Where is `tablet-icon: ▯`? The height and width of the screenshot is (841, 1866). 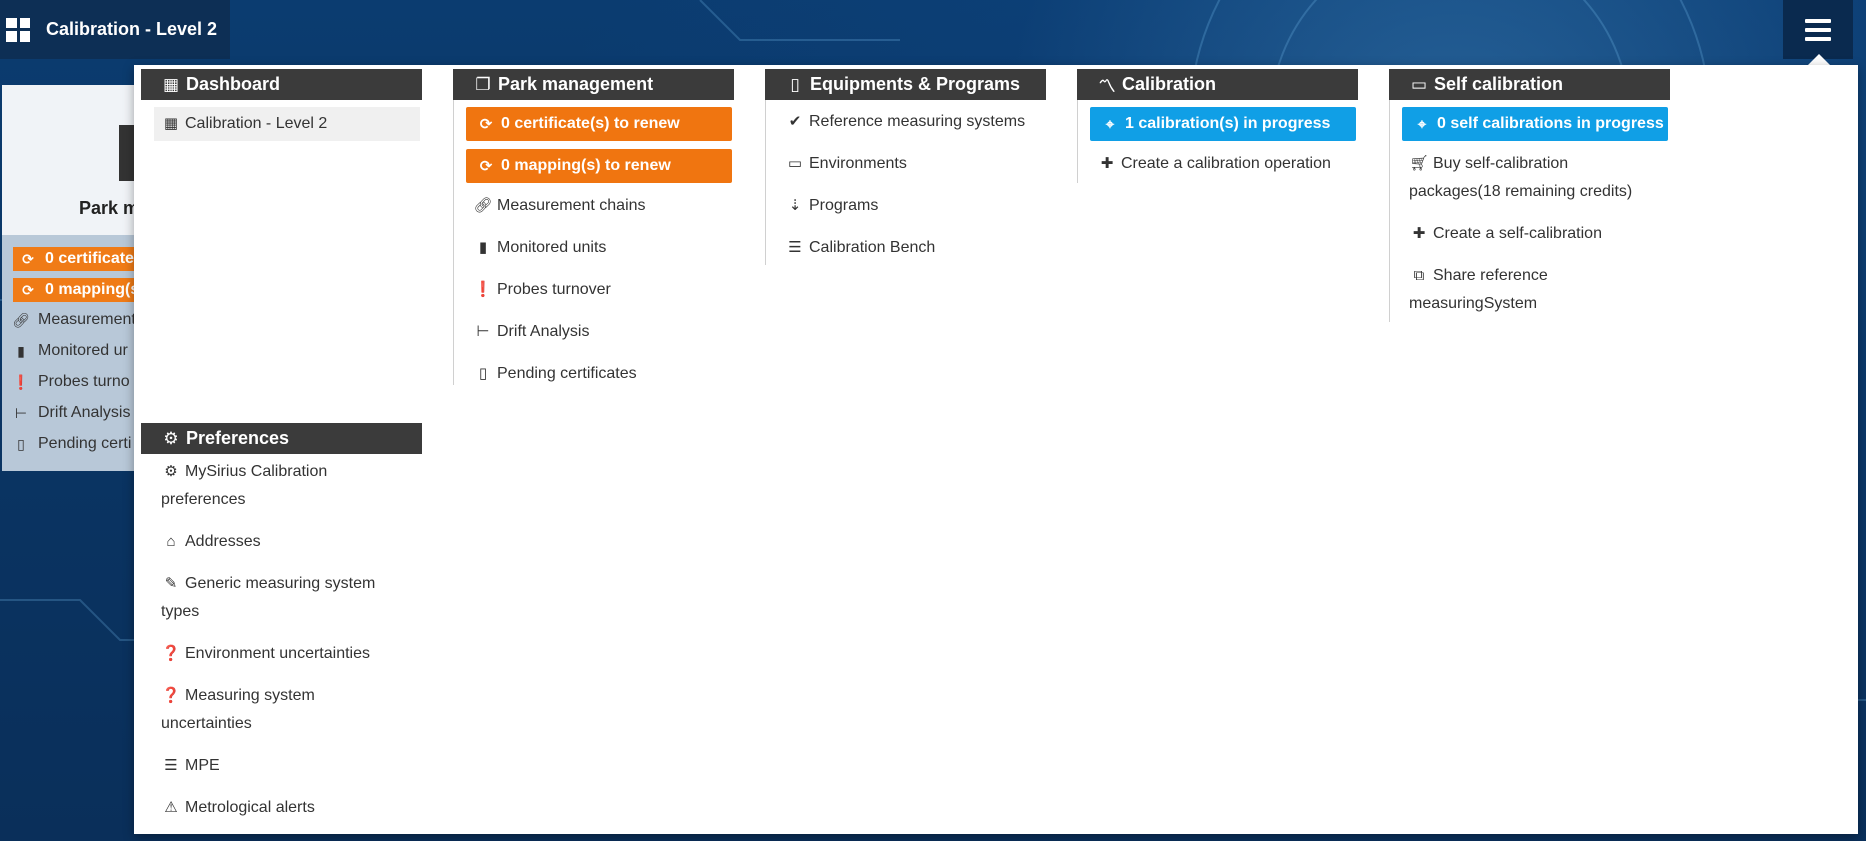
tablet-icon: ▯ is located at coordinates (795, 84).